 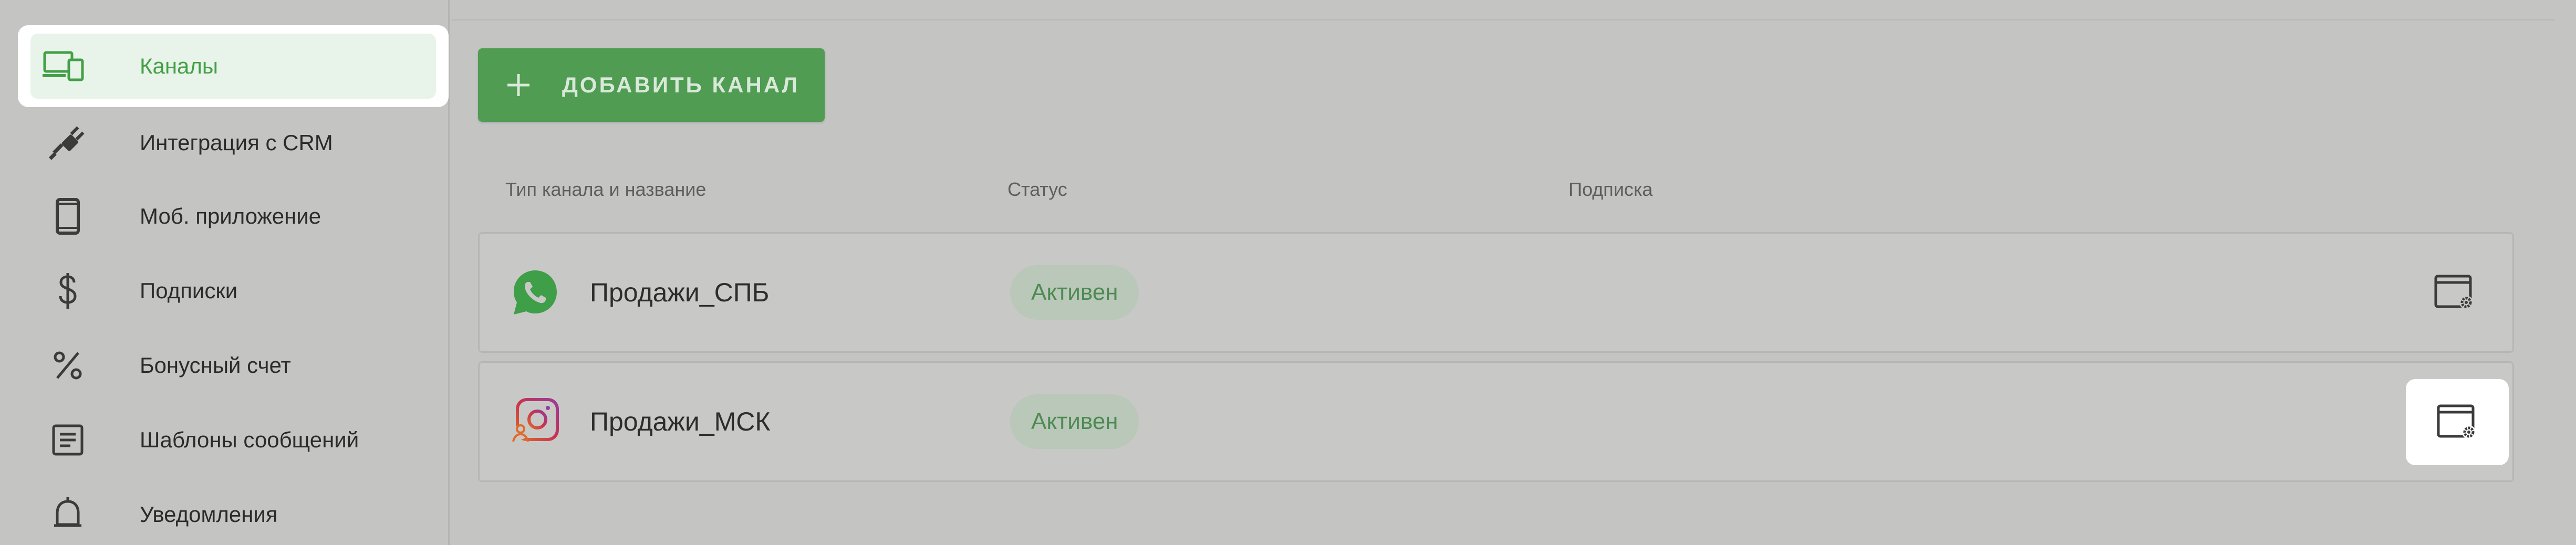 I want to click on sidebar-item-label: Подписки, so click(x=189, y=290).